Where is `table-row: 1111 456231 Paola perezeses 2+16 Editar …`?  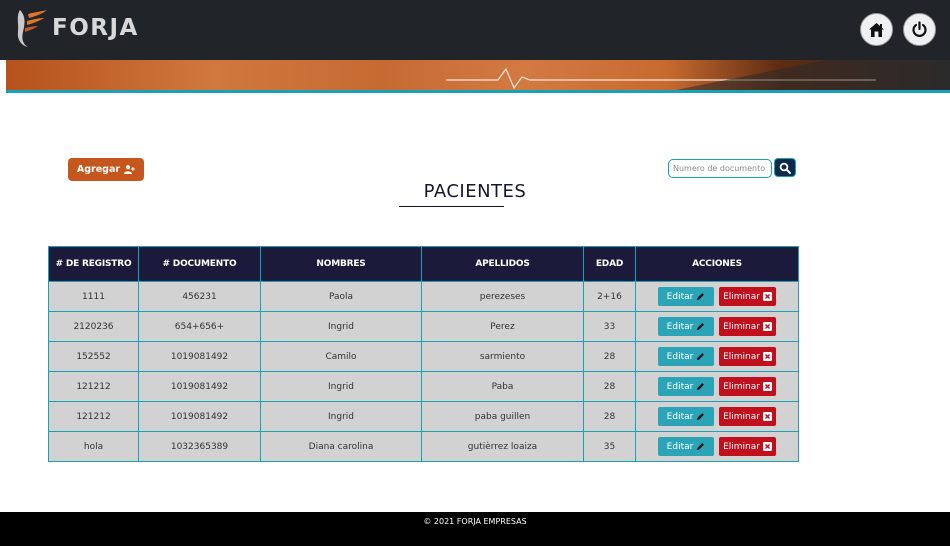
table-row: 1111 456231 Paola perezeses 2+16 Editar … is located at coordinates (423, 296).